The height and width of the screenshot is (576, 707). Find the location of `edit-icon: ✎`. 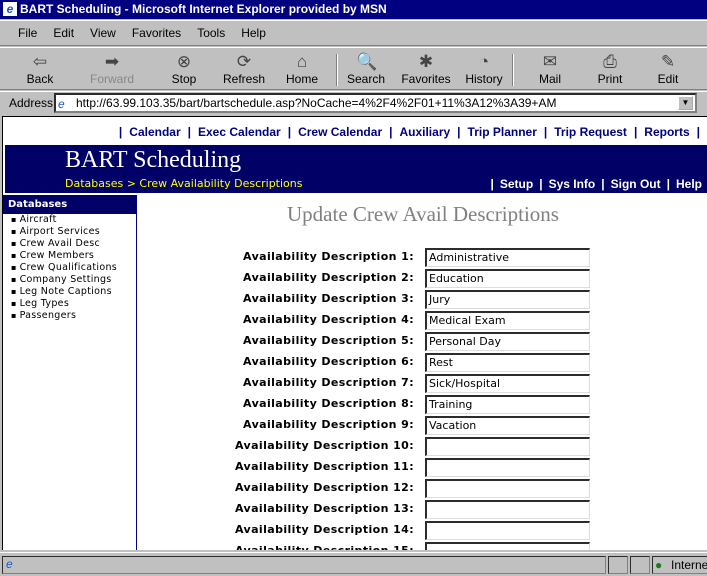

edit-icon: ✎ is located at coordinates (668, 61).